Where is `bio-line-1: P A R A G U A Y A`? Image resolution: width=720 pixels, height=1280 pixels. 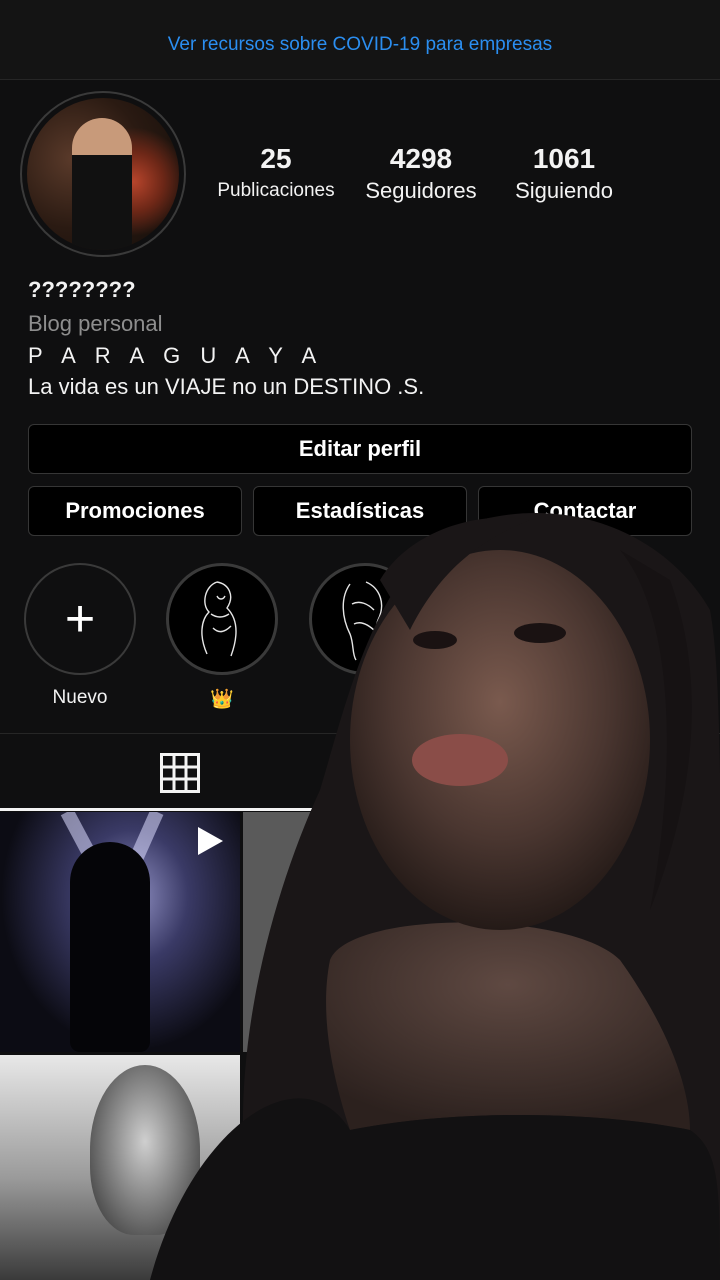
bio-line-1: P A R A G U A Y A is located at coordinates (176, 355).